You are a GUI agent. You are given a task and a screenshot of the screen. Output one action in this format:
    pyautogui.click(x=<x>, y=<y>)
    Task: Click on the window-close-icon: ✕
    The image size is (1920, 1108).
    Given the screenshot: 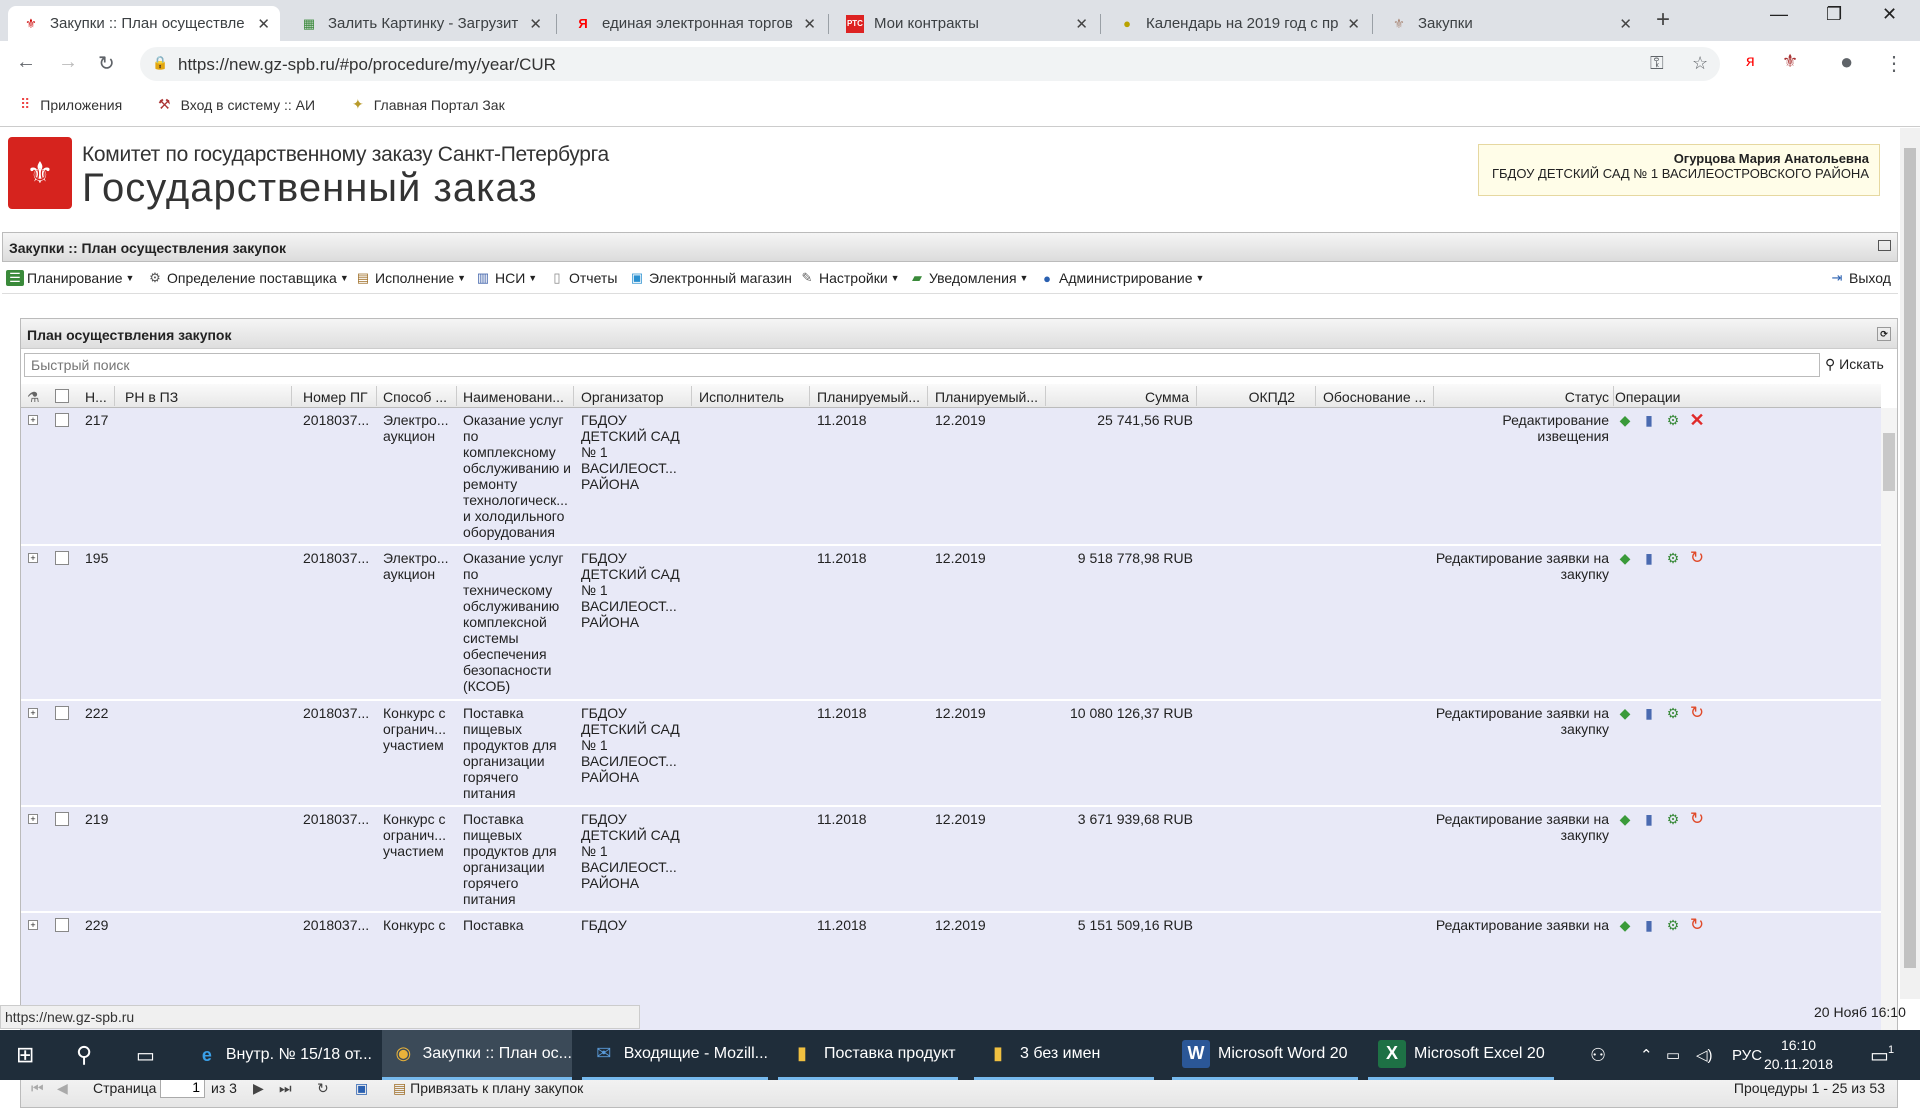 What is the action you would take?
    pyautogui.click(x=1889, y=14)
    